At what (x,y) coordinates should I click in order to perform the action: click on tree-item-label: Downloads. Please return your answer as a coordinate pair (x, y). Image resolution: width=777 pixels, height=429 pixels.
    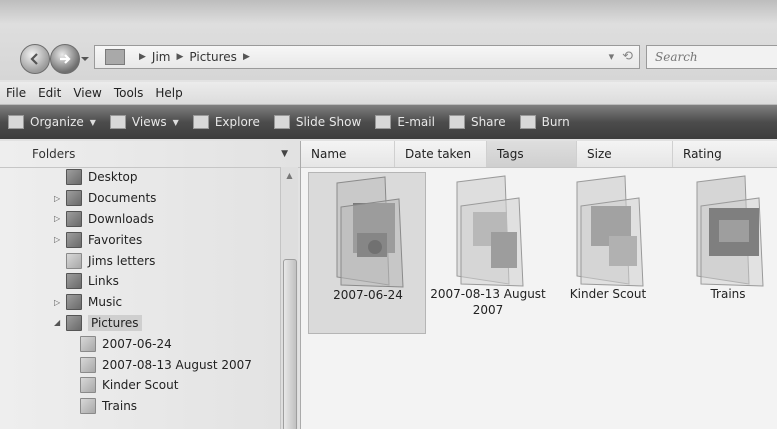
    Looking at the image, I should click on (121, 218).